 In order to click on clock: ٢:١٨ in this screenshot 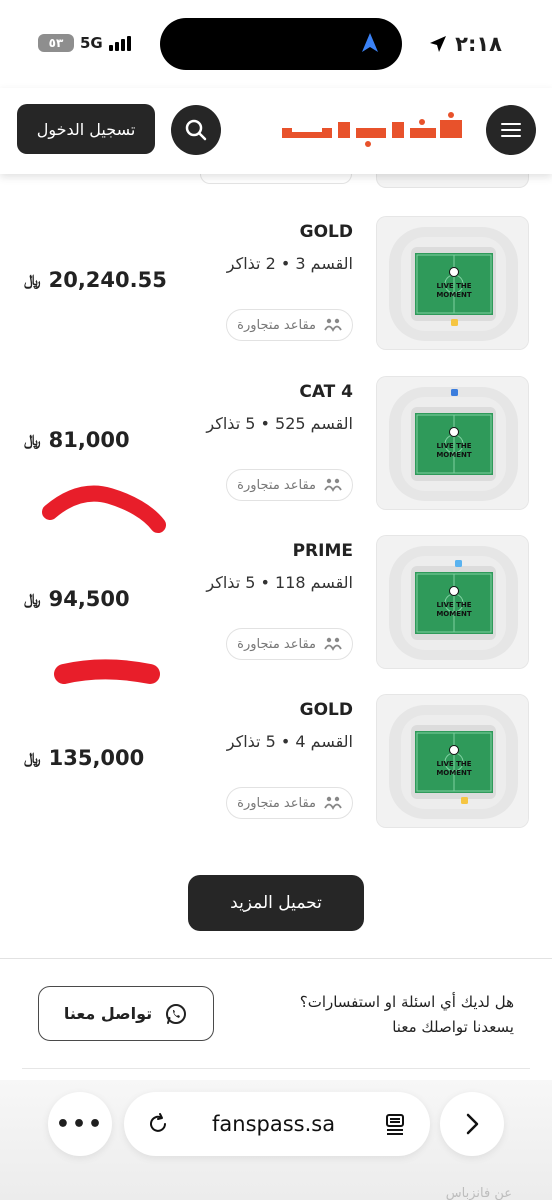, I will do `click(465, 44)`.